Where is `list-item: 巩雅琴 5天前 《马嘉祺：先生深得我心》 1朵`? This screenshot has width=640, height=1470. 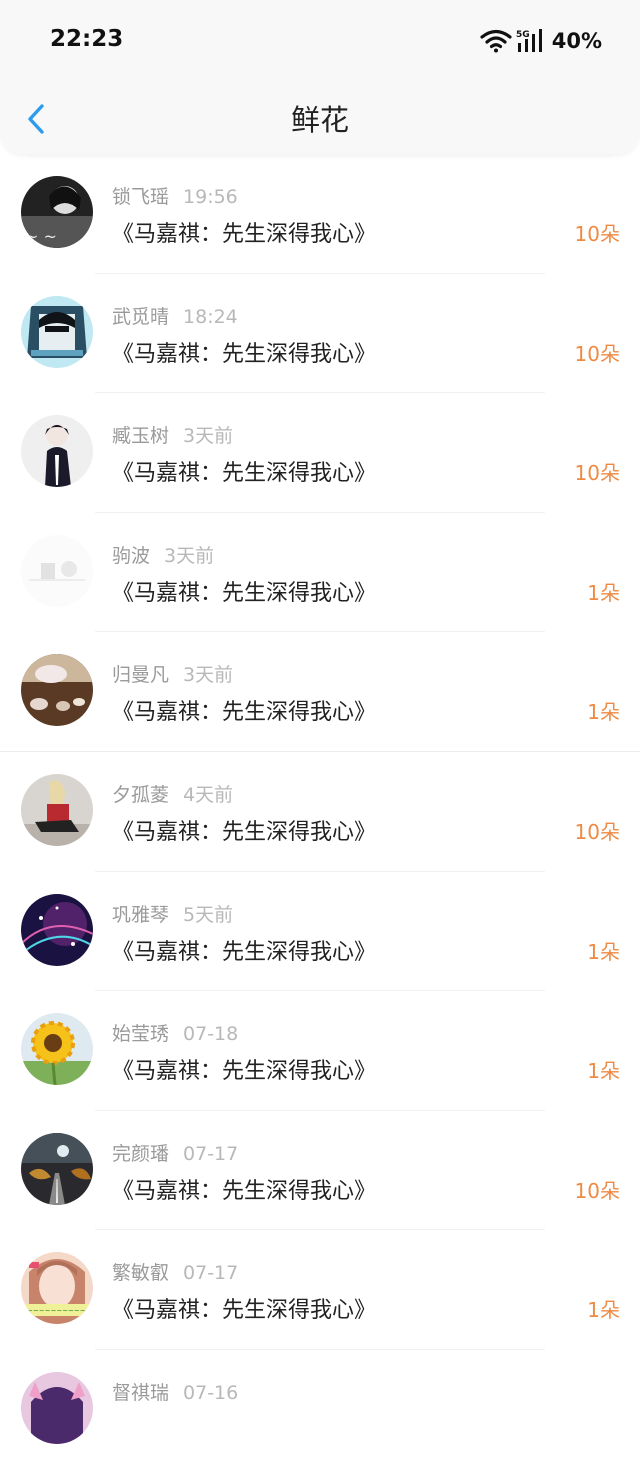
list-item: 巩雅琴 5天前 《马嘉祺：先生深得我心》 1朵 is located at coordinates (320, 932).